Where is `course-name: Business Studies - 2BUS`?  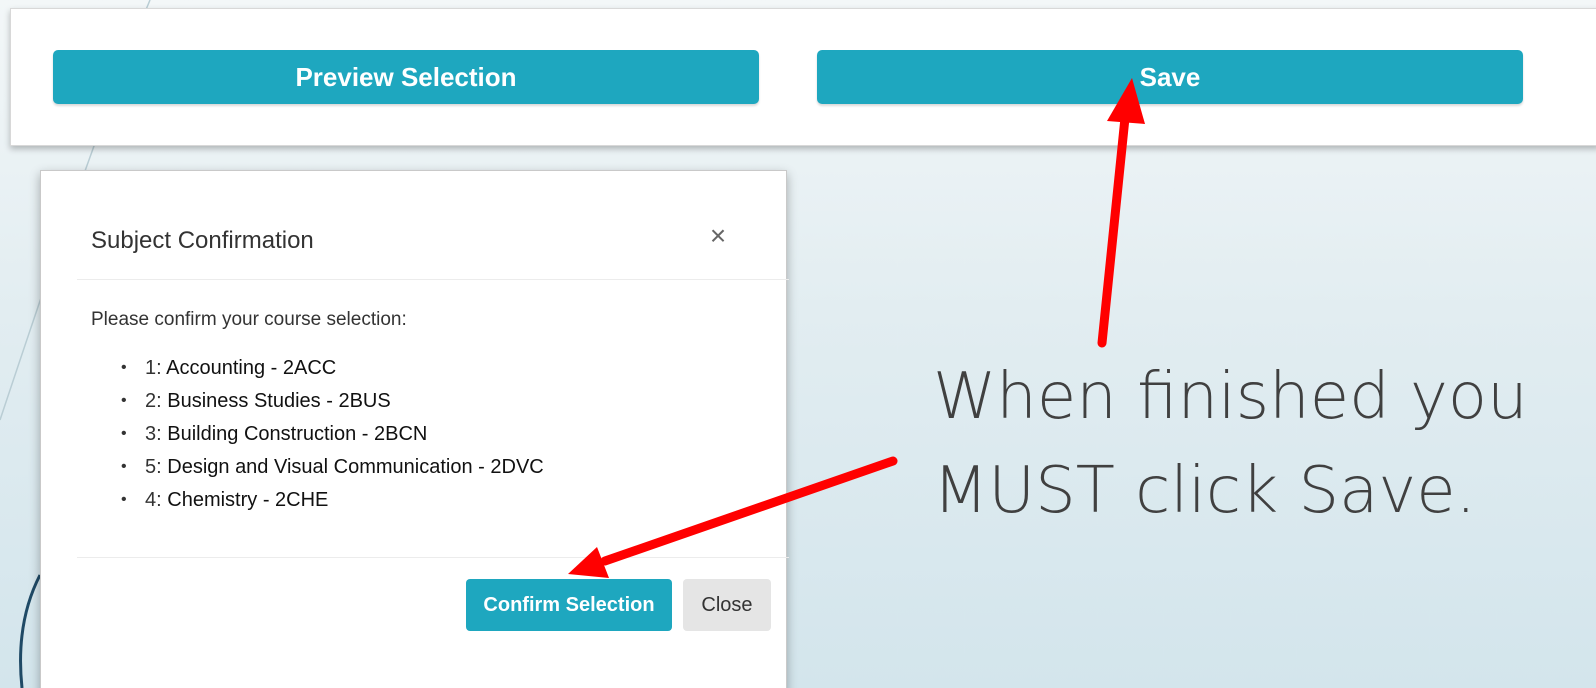
course-name: Business Studies - 2BUS is located at coordinates (279, 401).